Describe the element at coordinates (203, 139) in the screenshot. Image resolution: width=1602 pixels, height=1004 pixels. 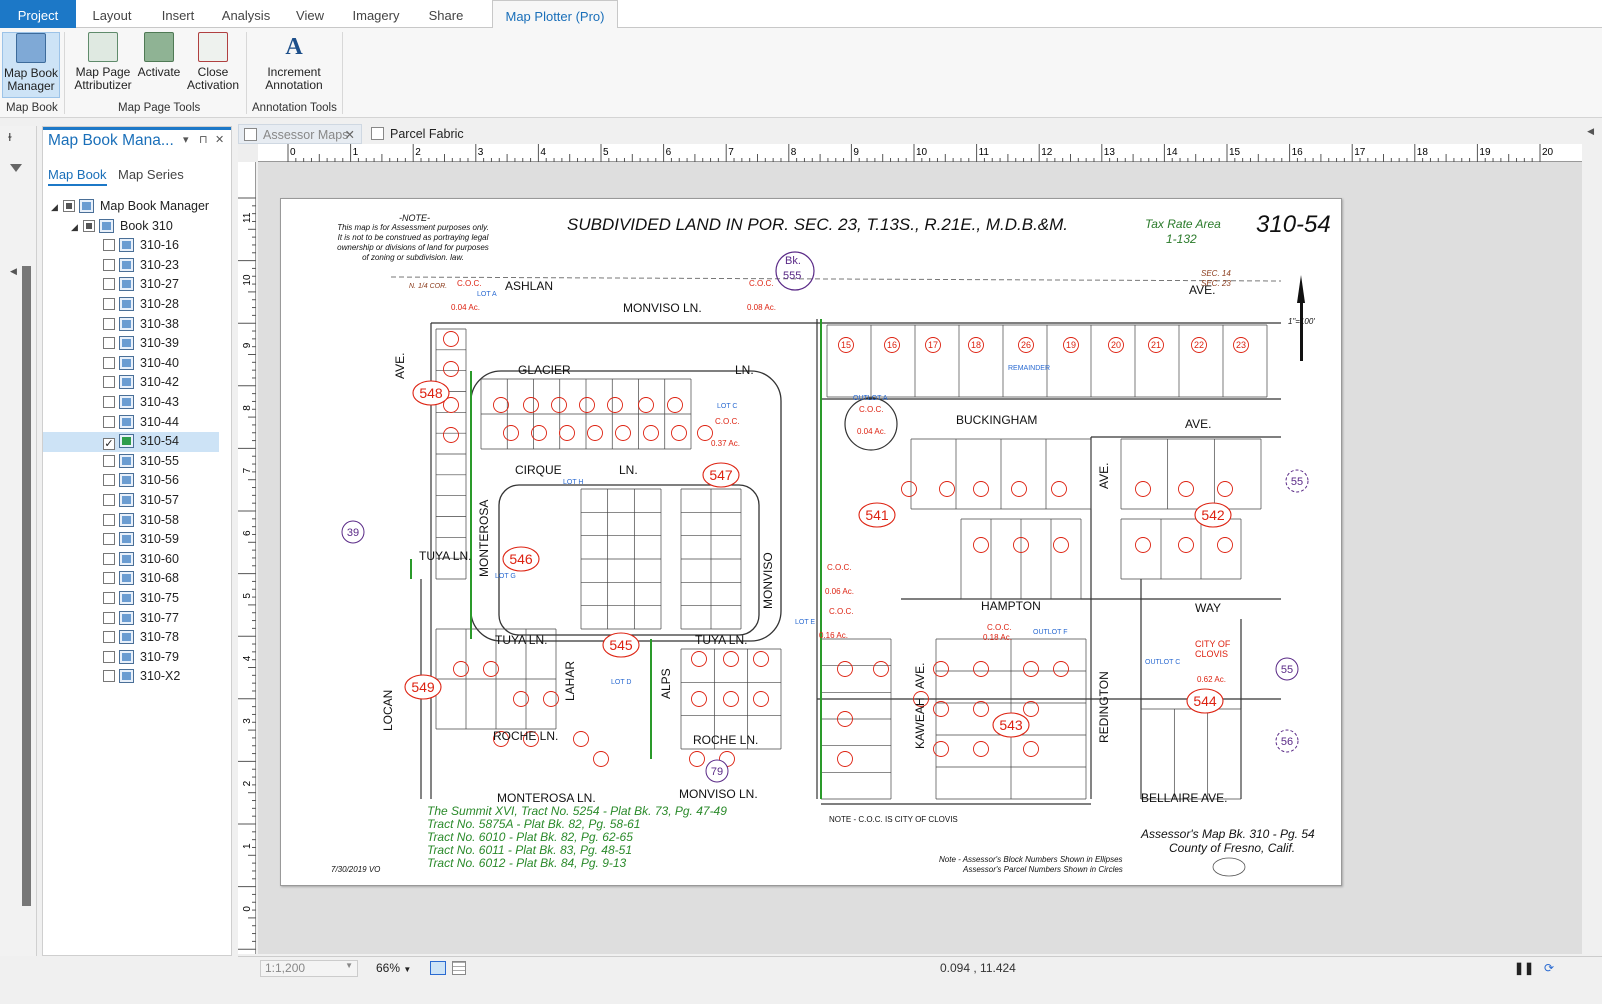
I see `pane-pin-icon: ⊓` at that location.